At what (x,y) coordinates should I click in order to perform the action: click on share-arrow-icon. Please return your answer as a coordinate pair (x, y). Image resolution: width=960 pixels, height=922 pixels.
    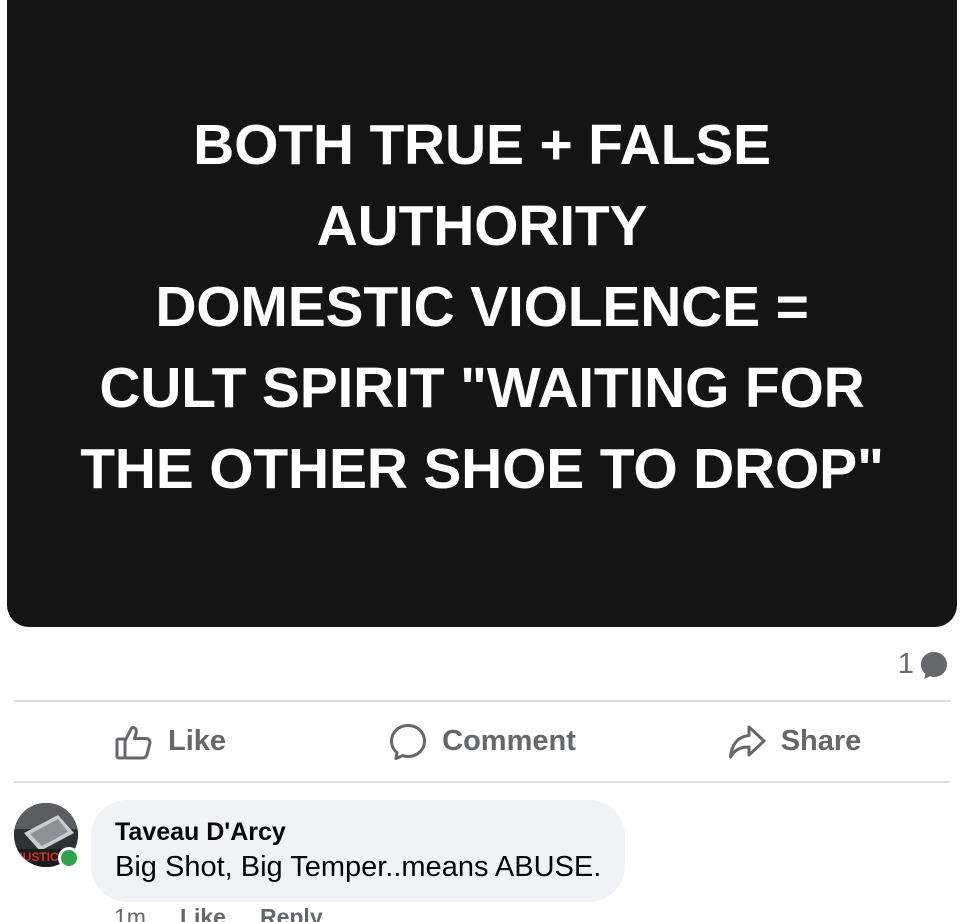
    Looking at the image, I should click on (747, 742).